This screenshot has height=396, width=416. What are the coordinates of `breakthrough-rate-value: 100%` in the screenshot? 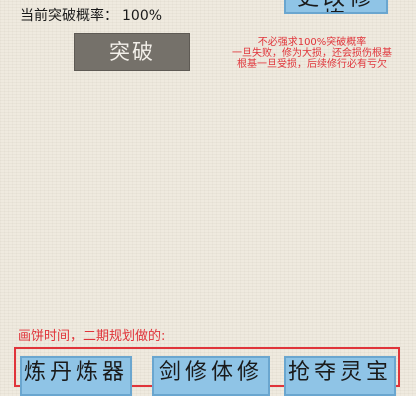 It's located at (142, 16).